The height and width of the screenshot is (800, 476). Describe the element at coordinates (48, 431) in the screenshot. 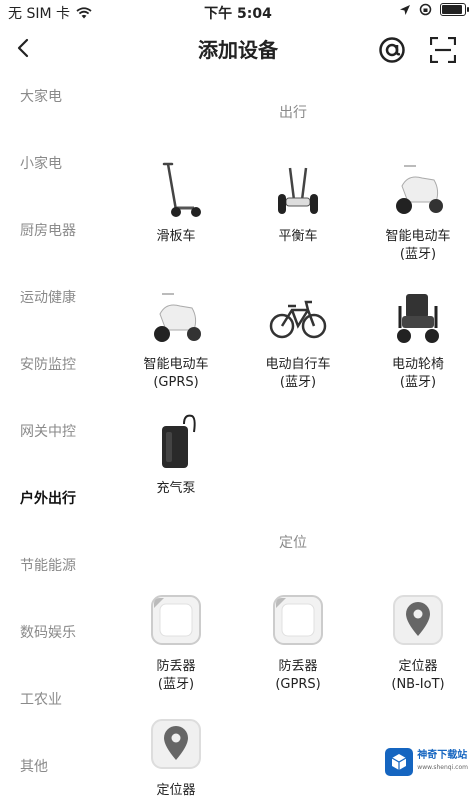

I see `sidebar-item-gateway: 网关中控` at that location.